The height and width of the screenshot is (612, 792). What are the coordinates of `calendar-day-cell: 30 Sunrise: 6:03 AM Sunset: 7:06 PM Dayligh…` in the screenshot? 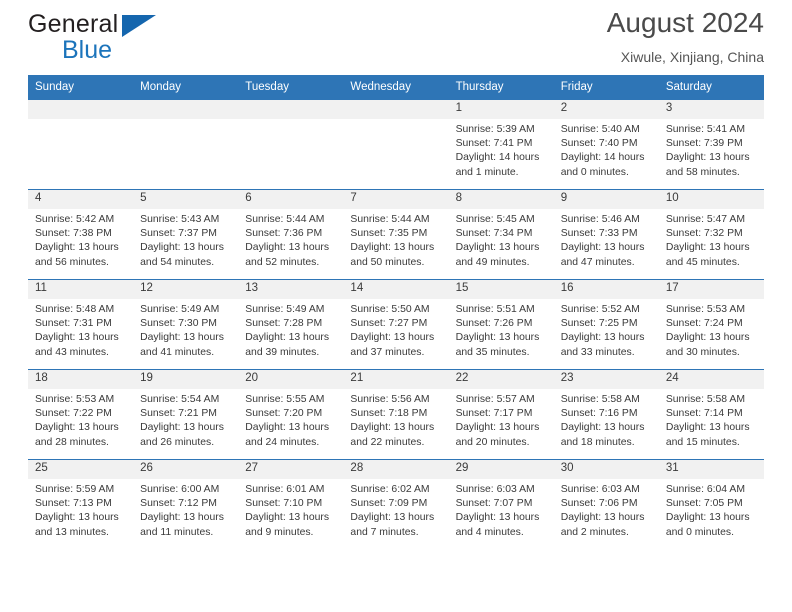 It's located at (606, 504).